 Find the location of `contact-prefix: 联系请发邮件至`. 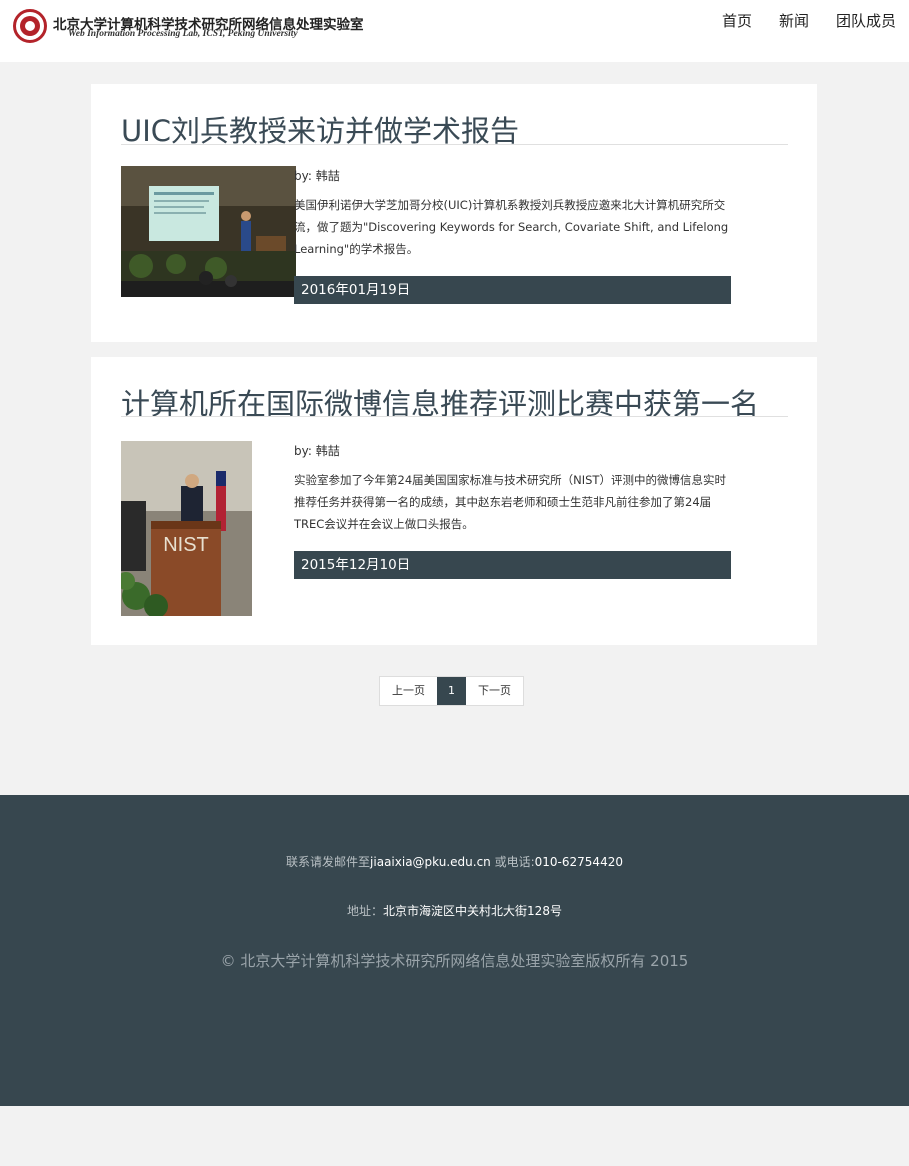

contact-prefix: 联系请发邮件至 is located at coordinates (328, 862).